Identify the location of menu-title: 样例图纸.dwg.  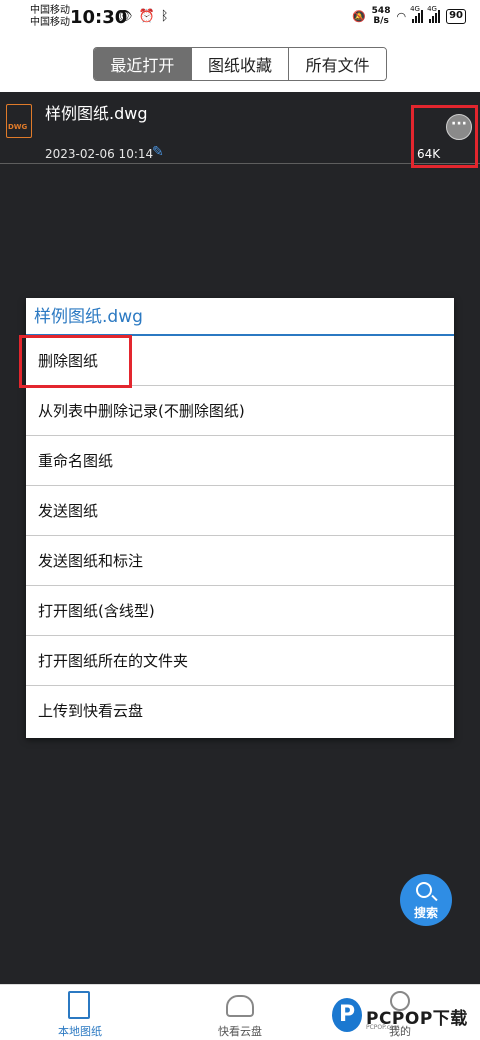
(240, 317).